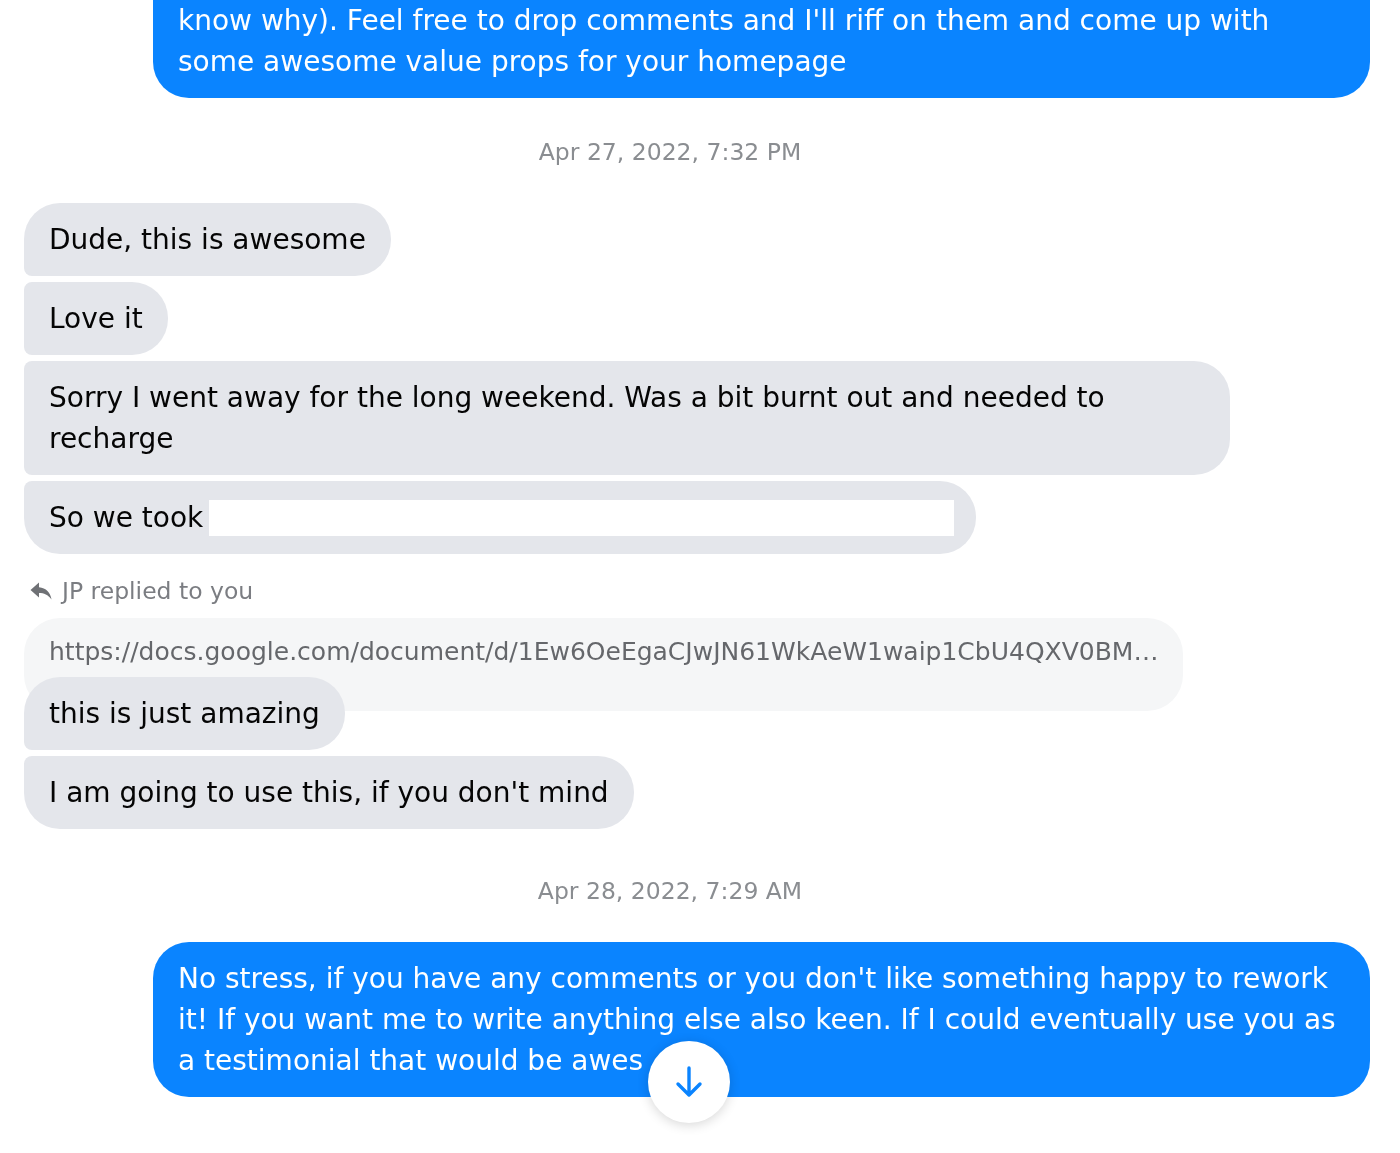  Describe the element at coordinates (96, 318) in the screenshot. I see `message-bubble: Love it` at that location.